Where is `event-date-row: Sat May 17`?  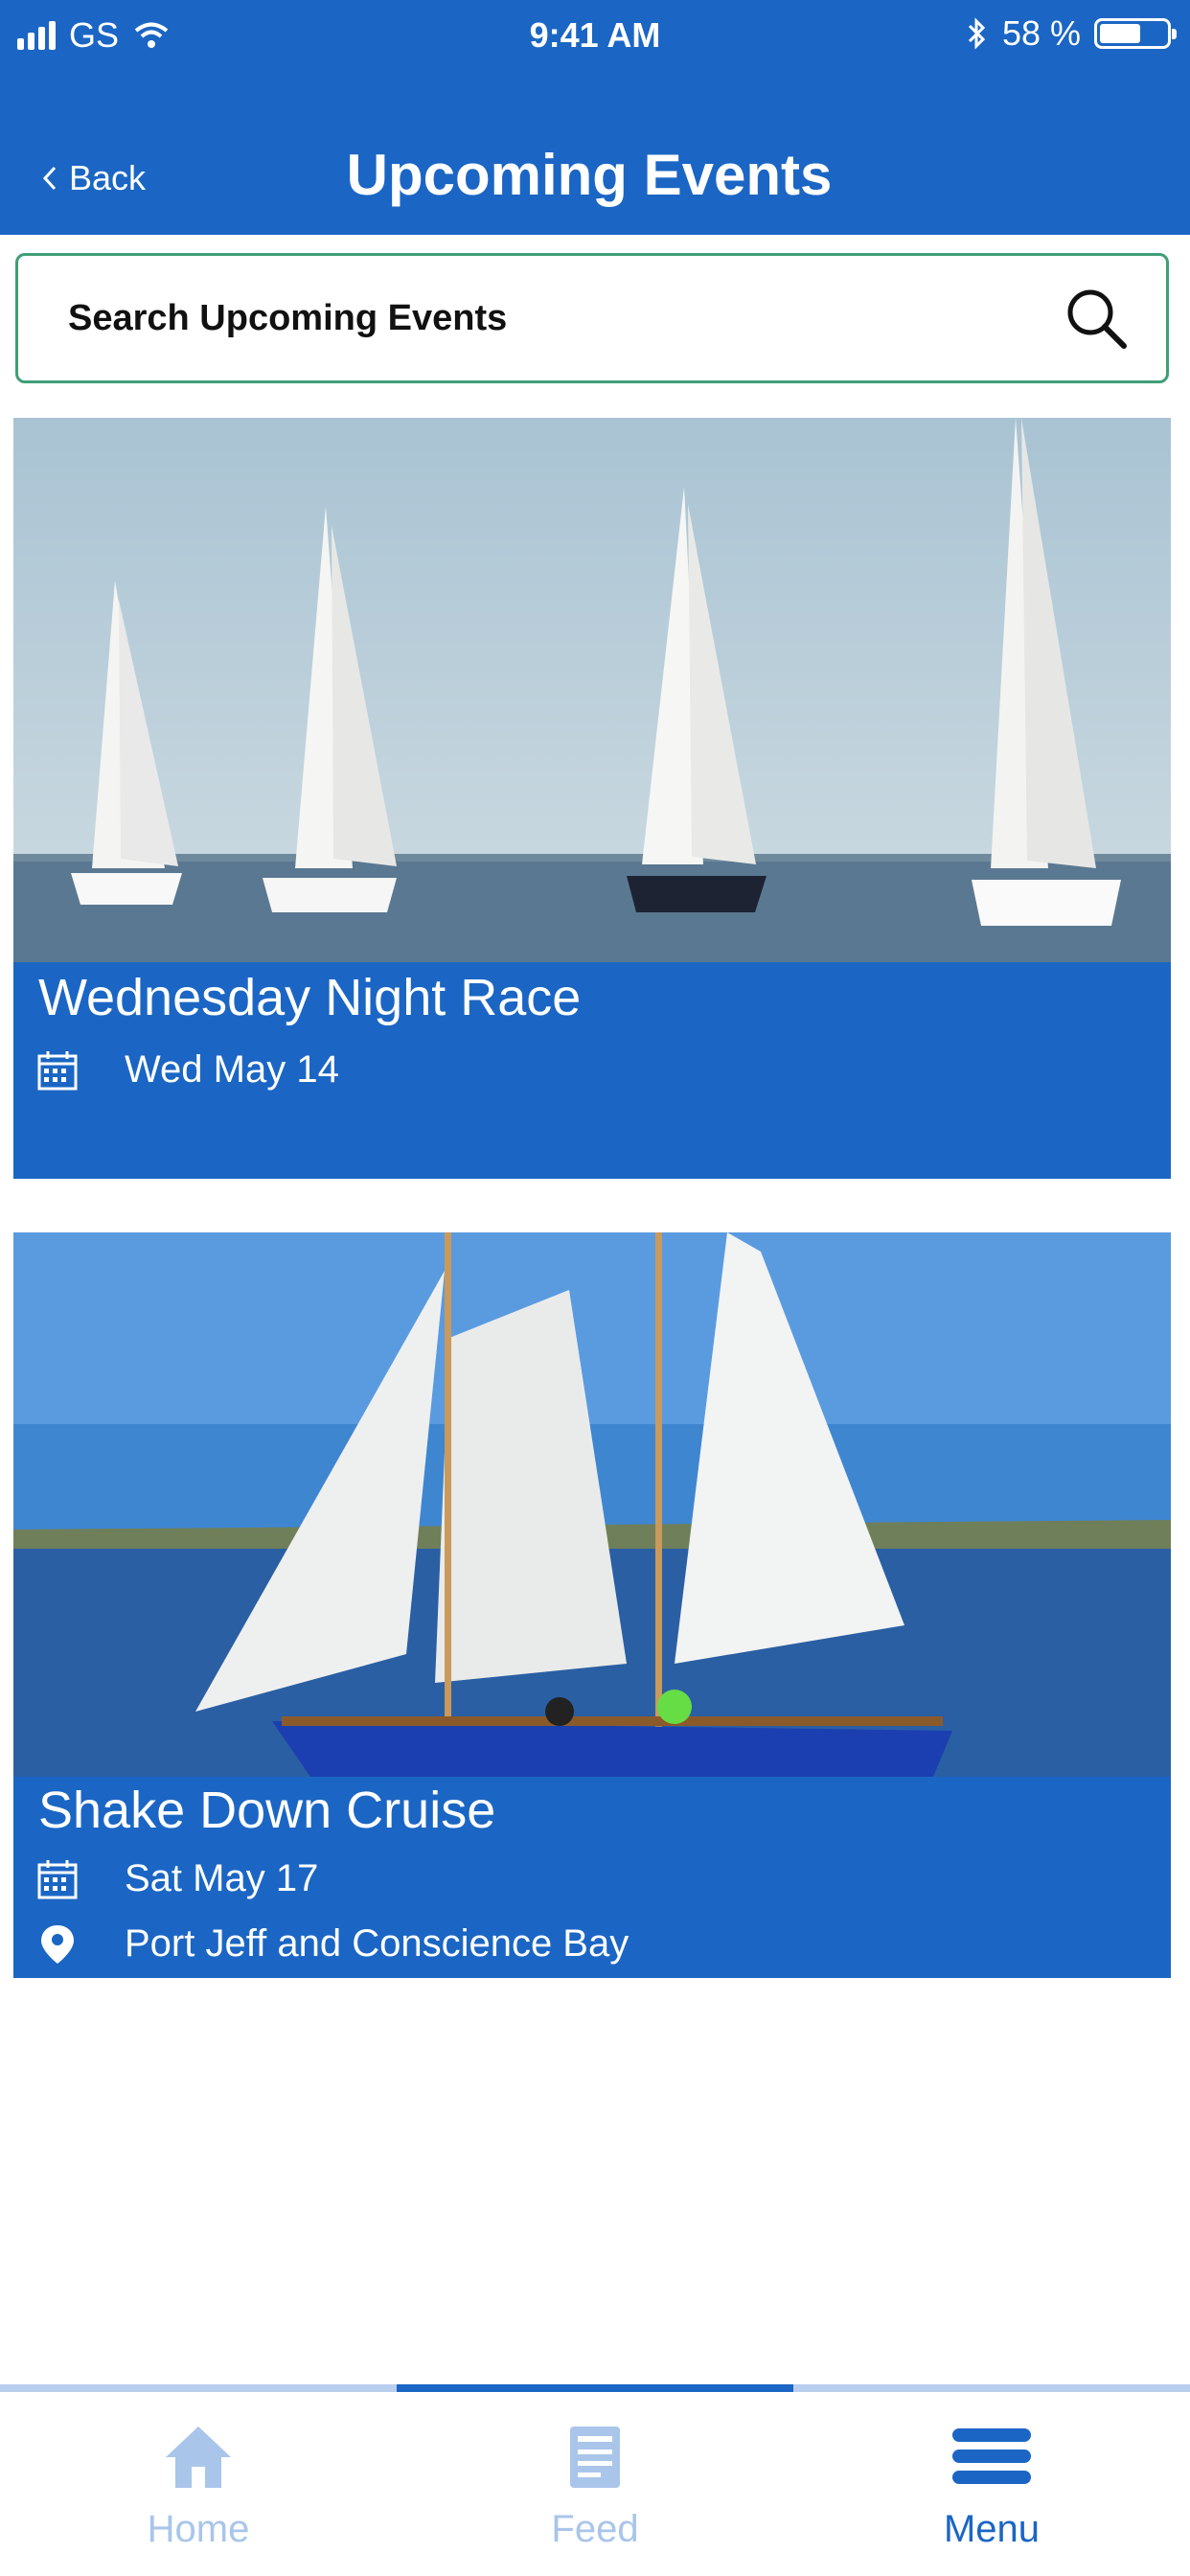 event-date-row: Sat May 17 is located at coordinates (177, 1878).